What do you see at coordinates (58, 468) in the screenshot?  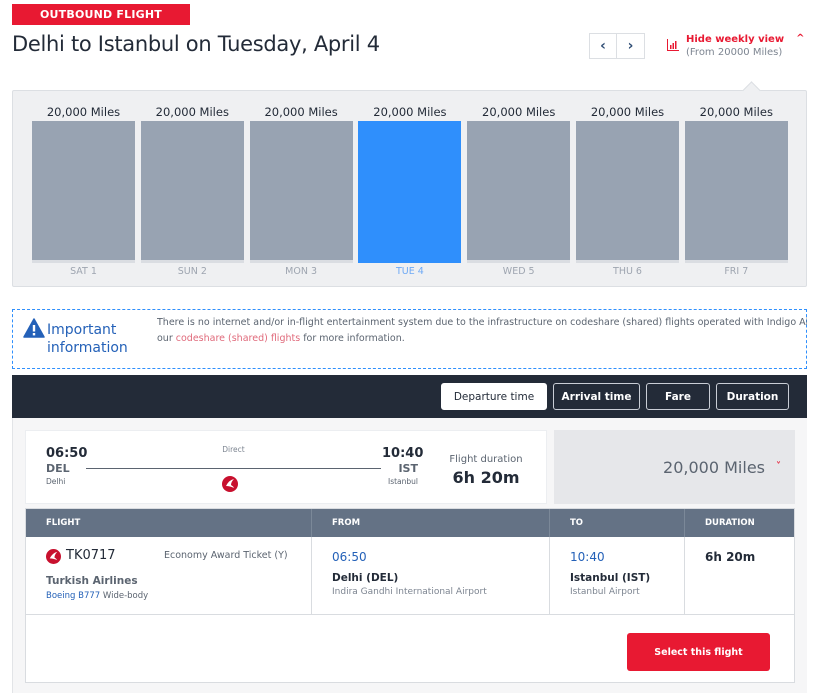 I see `departure-code: DEL` at bounding box center [58, 468].